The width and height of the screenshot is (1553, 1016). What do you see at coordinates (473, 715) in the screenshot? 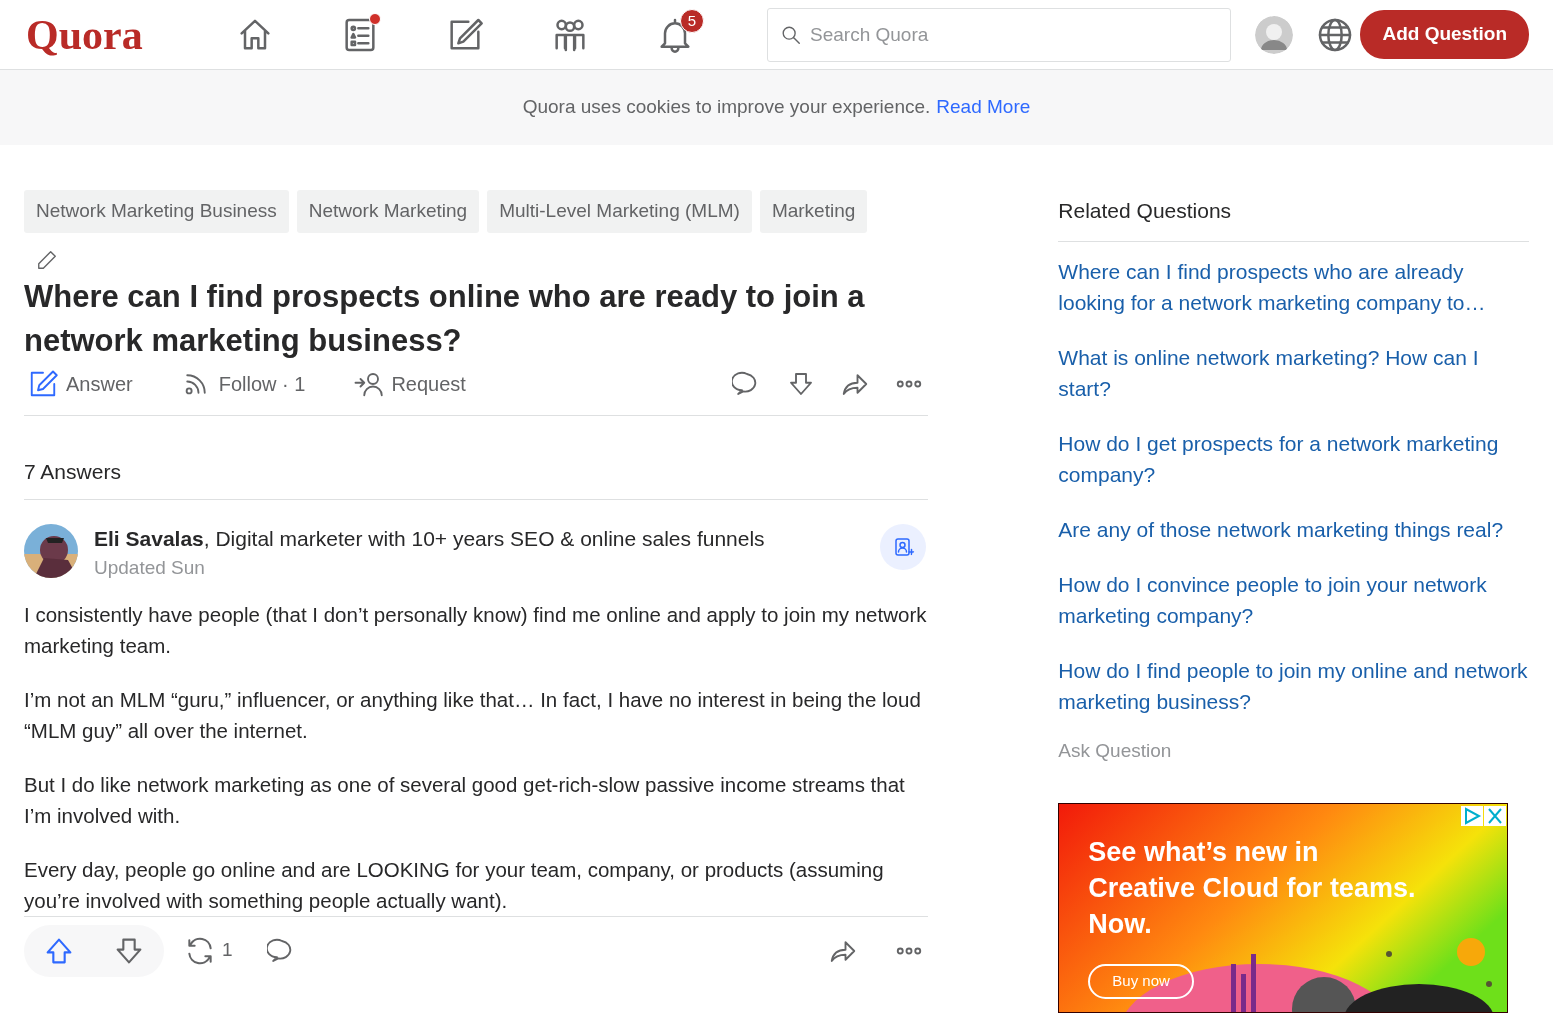
I see `answer-paragraph: I’m not an MLM “guru,” influencer, or anything like that… In fact, I have no interest in being the loud “MLM guy” all over the internet.` at bounding box center [473, 715].